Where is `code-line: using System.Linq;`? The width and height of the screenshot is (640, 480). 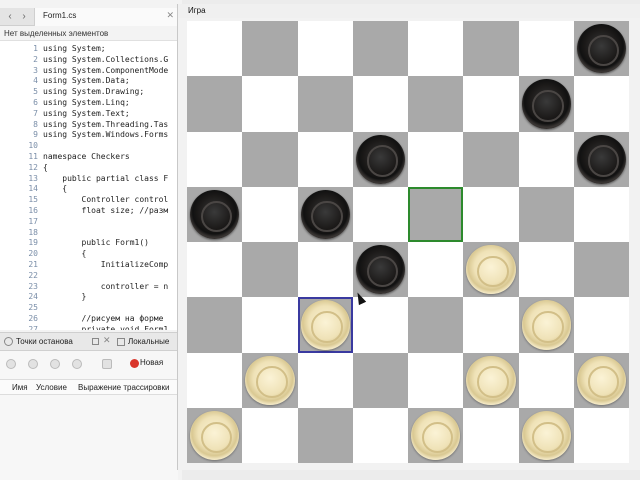
code-line: using System.Linq; is located at coordinates (86, 102).